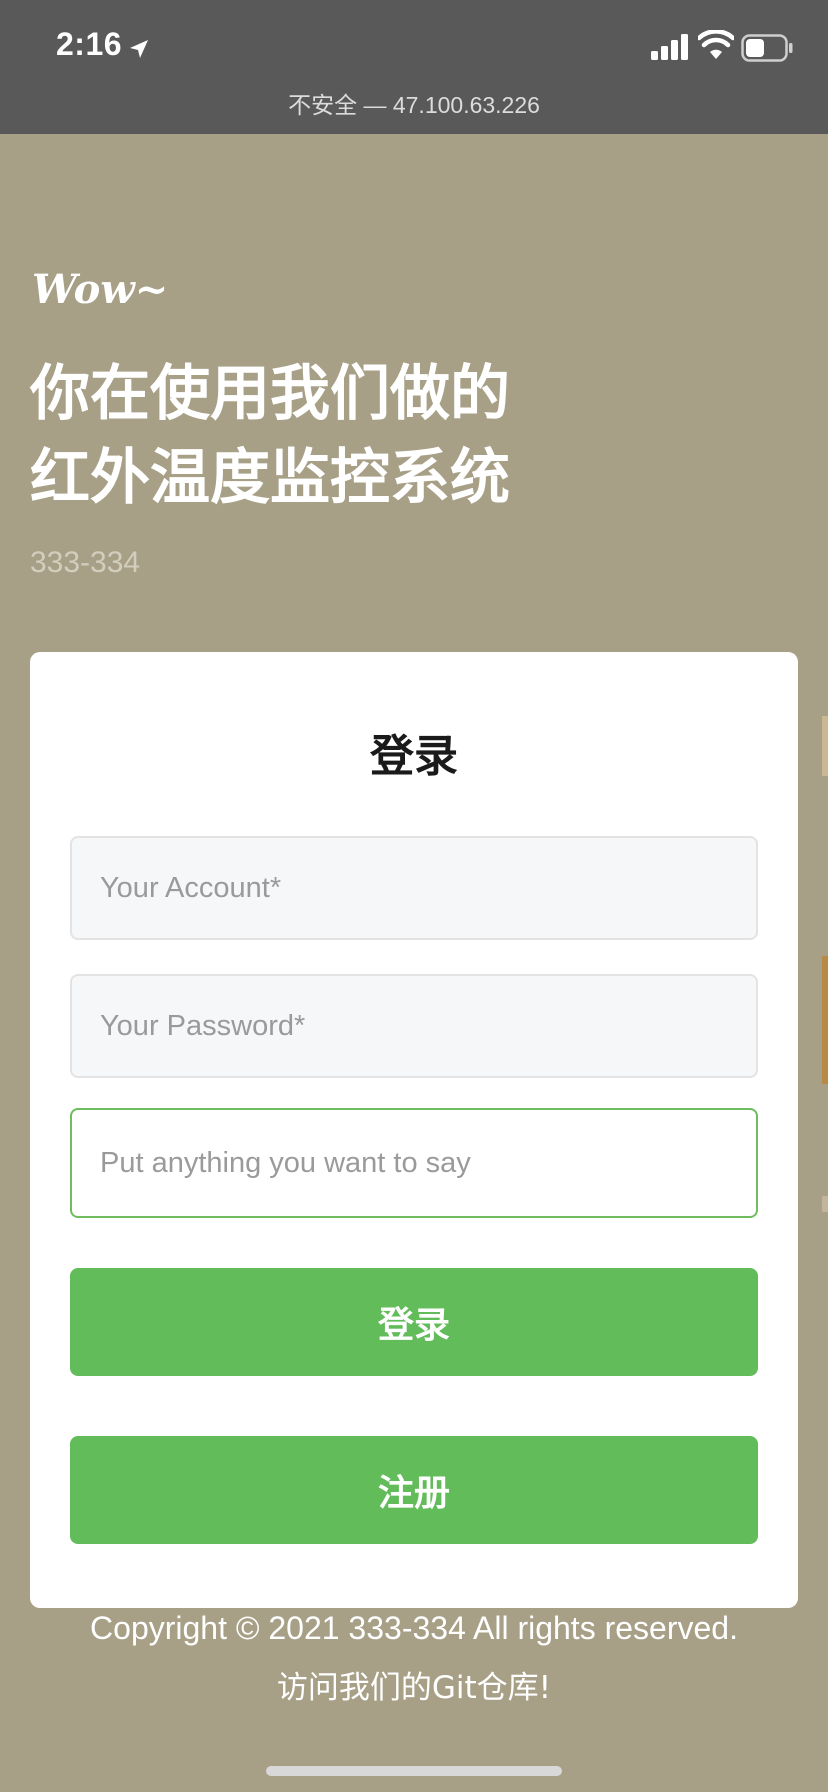 The height and width of the screenshot is (1792, 828). What do you see at coordinates (270, 478) in the screenshot?
I see `hero-title-line: 红外温度监控系统` at bounding box center [270, 478].